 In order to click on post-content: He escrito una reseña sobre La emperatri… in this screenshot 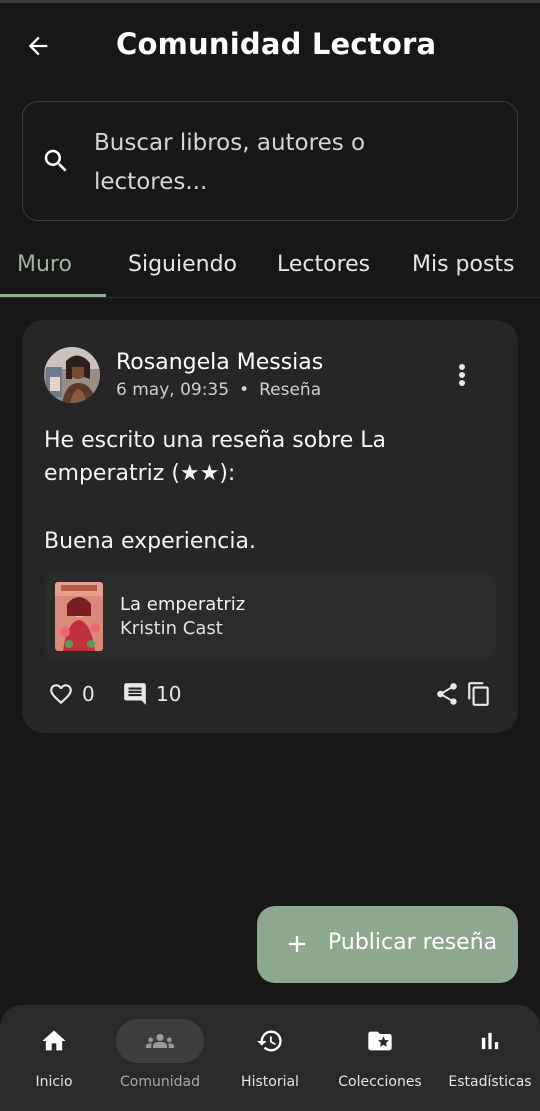, I will do `click(264, 491)`.